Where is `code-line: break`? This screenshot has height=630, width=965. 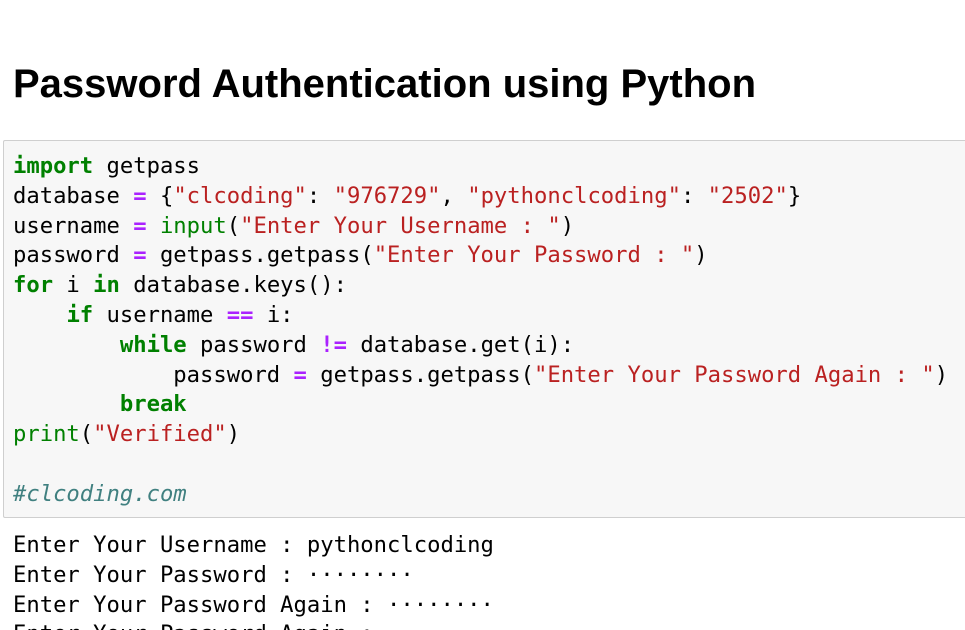 code-line: break is located at coordinates (480, 405).